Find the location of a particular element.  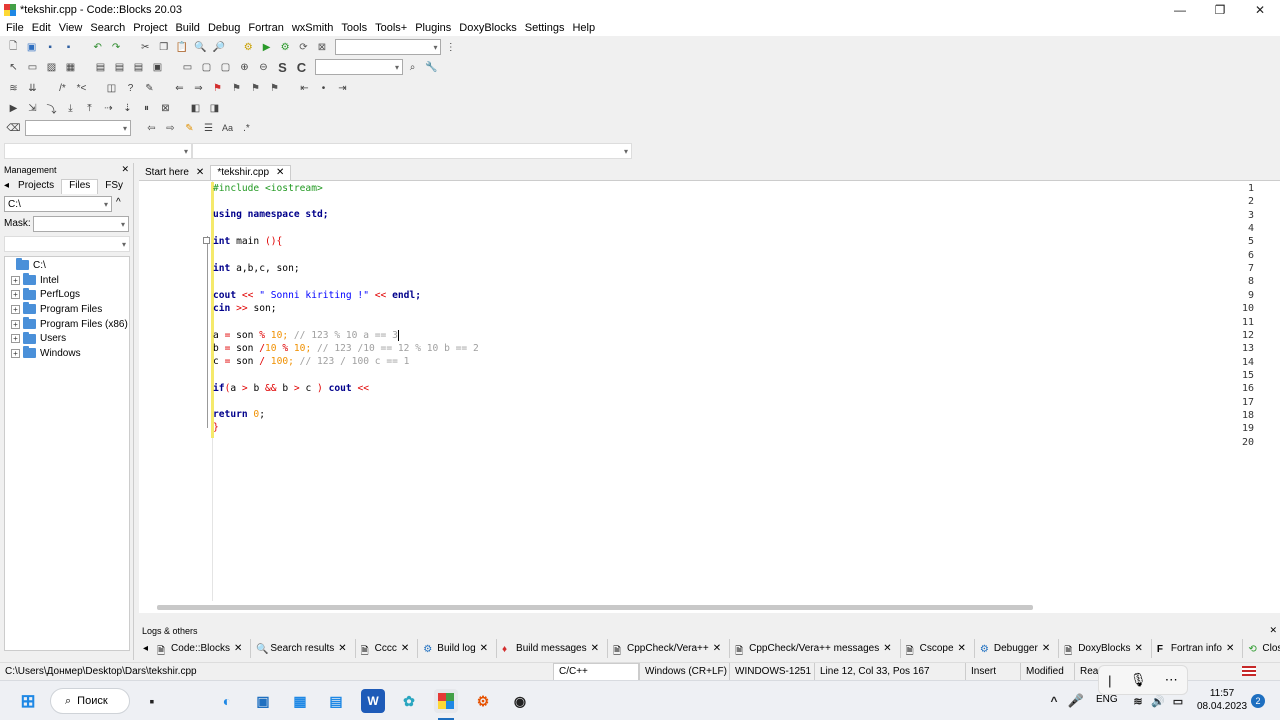

run-icon: ▶ is located at coordinates (266, 47).